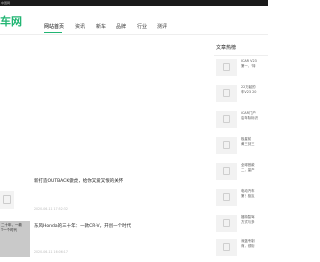 The width and height of the screenshot is (320, 262). What do you see at coordinates (248, 170) in the screenshot?
I see `sidebar-item-title-continued: 二，量产` at bounding box center [248, 170].